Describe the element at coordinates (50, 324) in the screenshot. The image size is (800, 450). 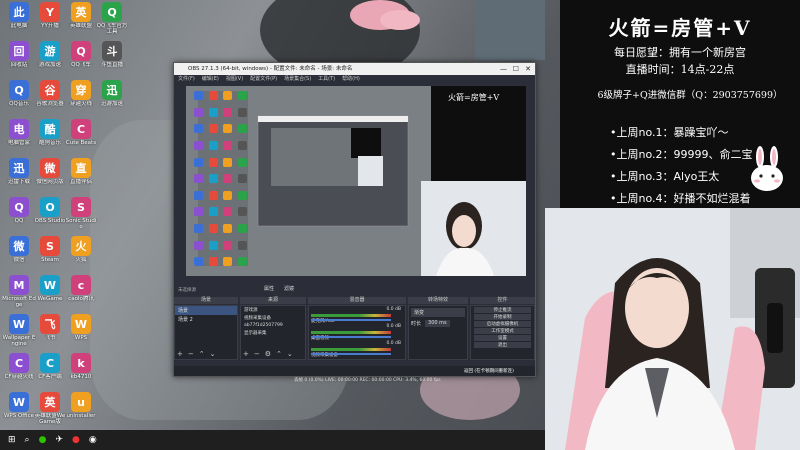
I see `app-icon: 飞` at that location.